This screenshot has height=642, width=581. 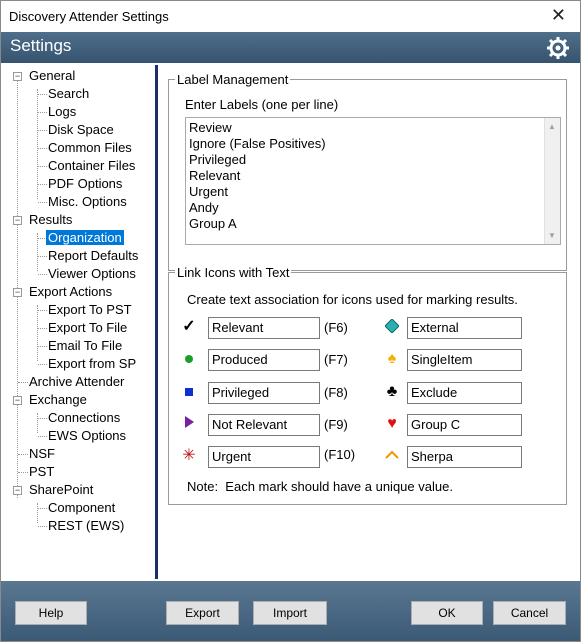 I want to click on label-line: Relevant, so click(x=215, y=175).